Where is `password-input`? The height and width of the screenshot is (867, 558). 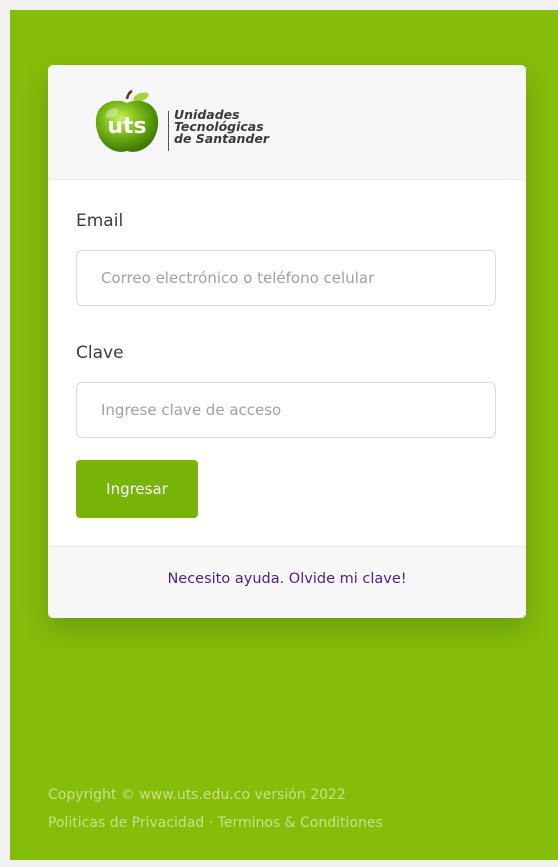
password-input is located at coordinates (286, 410).